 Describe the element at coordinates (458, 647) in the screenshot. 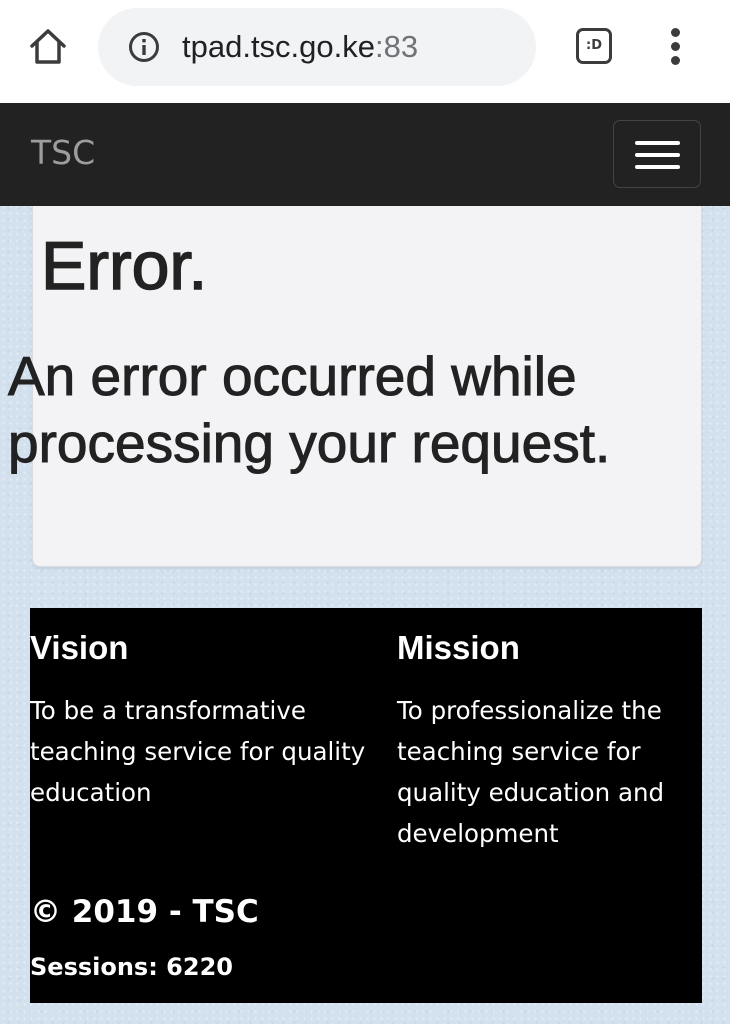

I see `mission-heading: Mission` at that location.